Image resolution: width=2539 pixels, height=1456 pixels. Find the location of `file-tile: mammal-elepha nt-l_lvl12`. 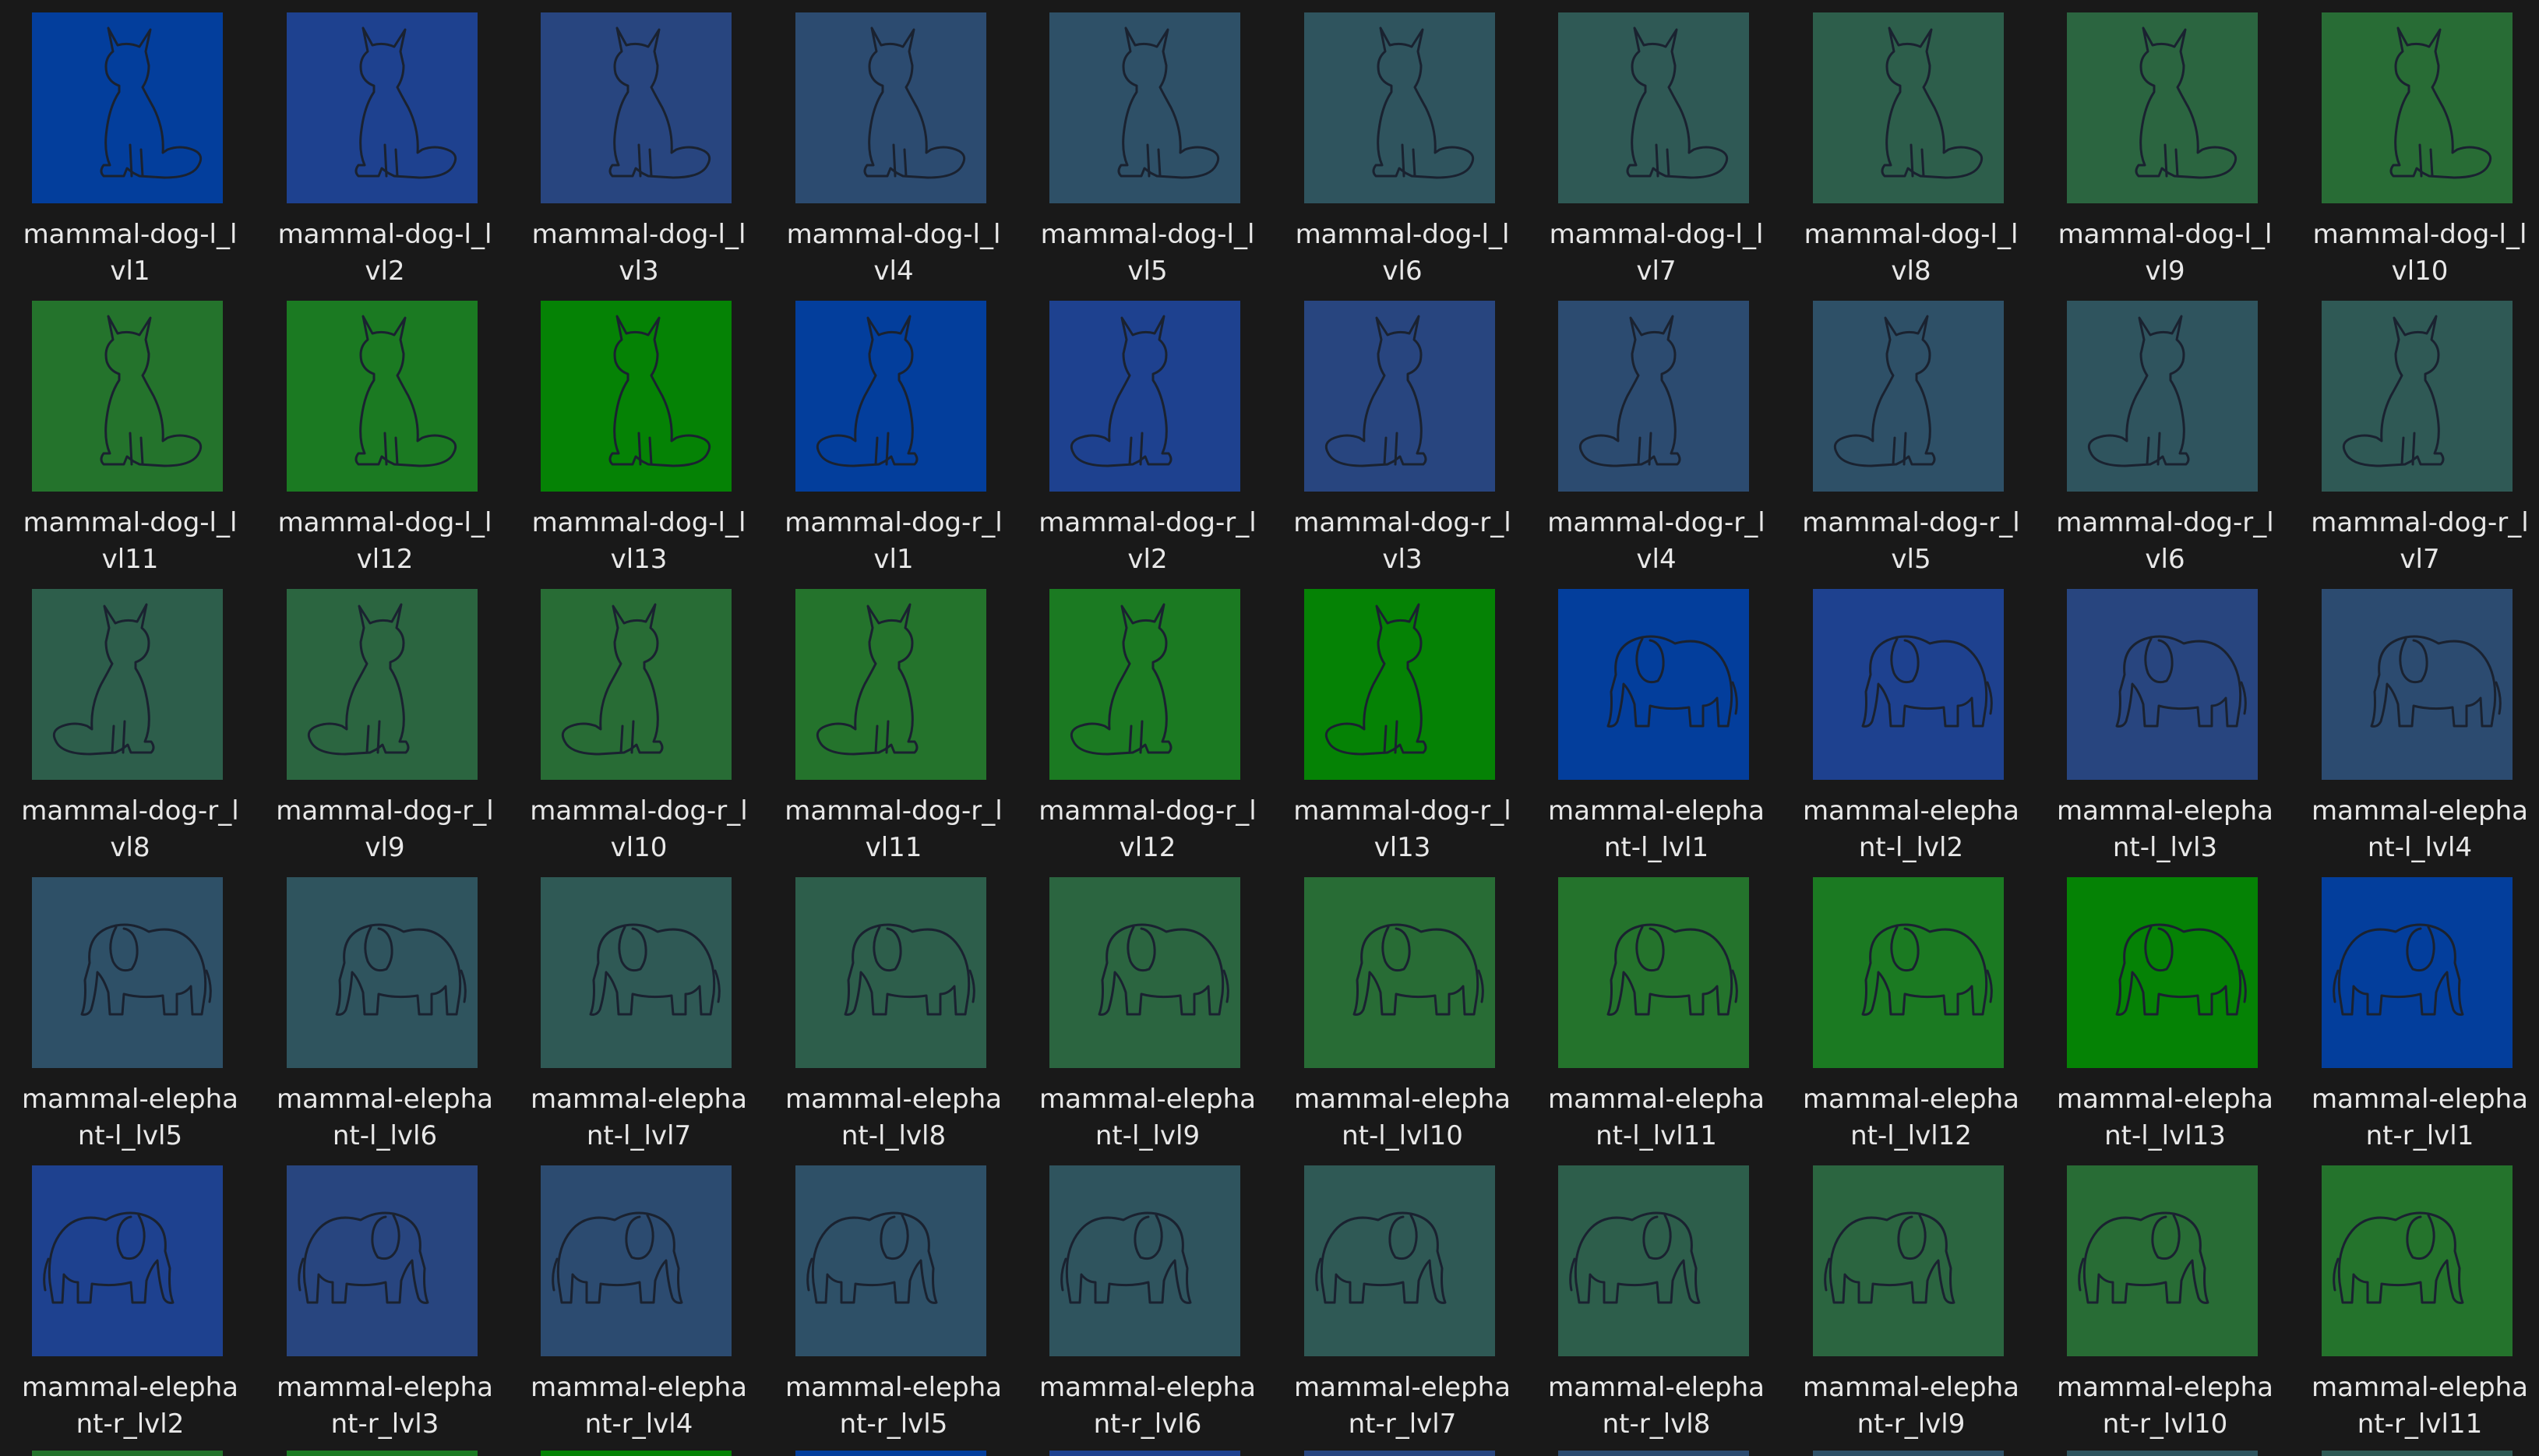

file-tile: mammal-elepha nt-l_lvl12 is located at coordinates (1900, 1021).